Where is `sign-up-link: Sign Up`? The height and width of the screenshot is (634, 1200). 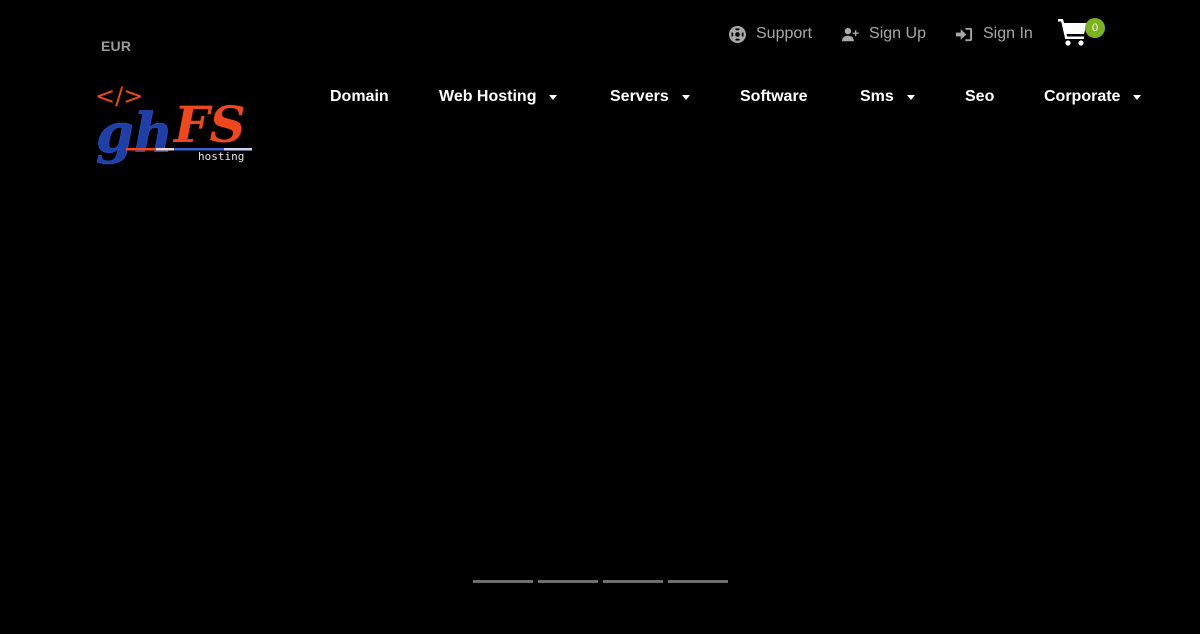
sign-up-link: Sign Up is located at coordinates (884, 34).